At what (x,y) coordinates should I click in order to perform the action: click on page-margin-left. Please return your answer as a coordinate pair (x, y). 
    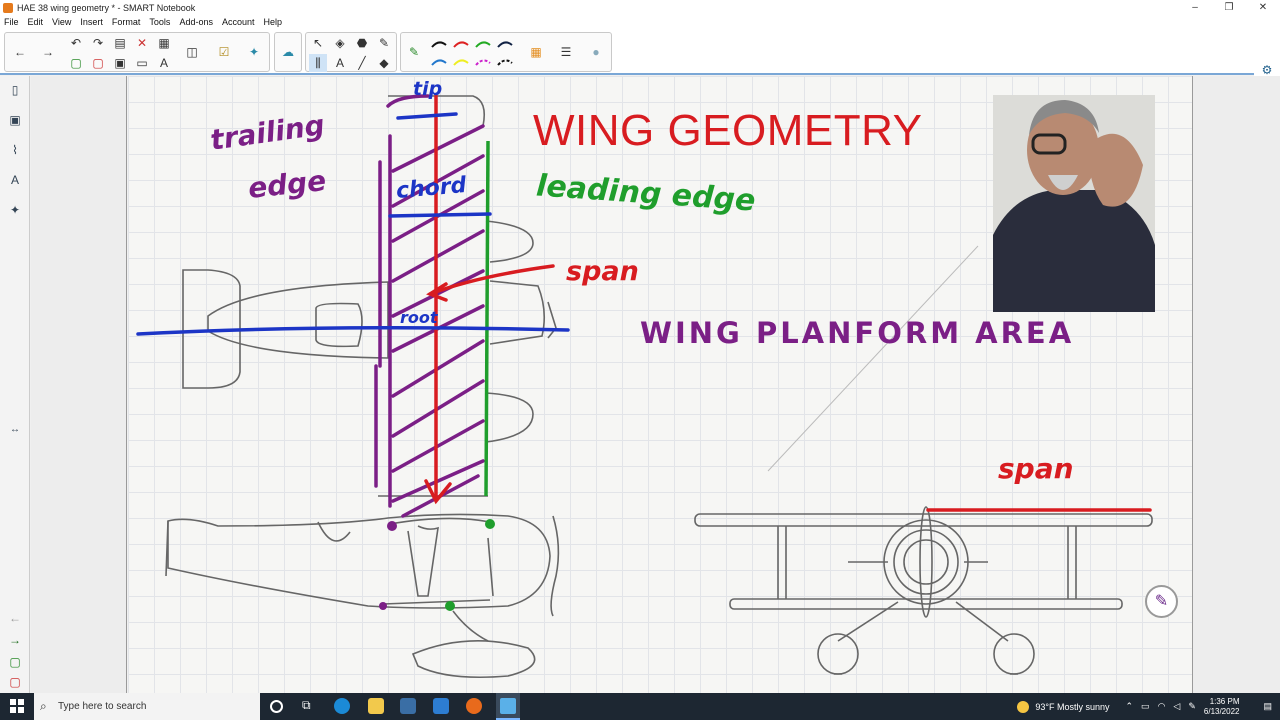
    Looking at the image, I should click on (79, 384).